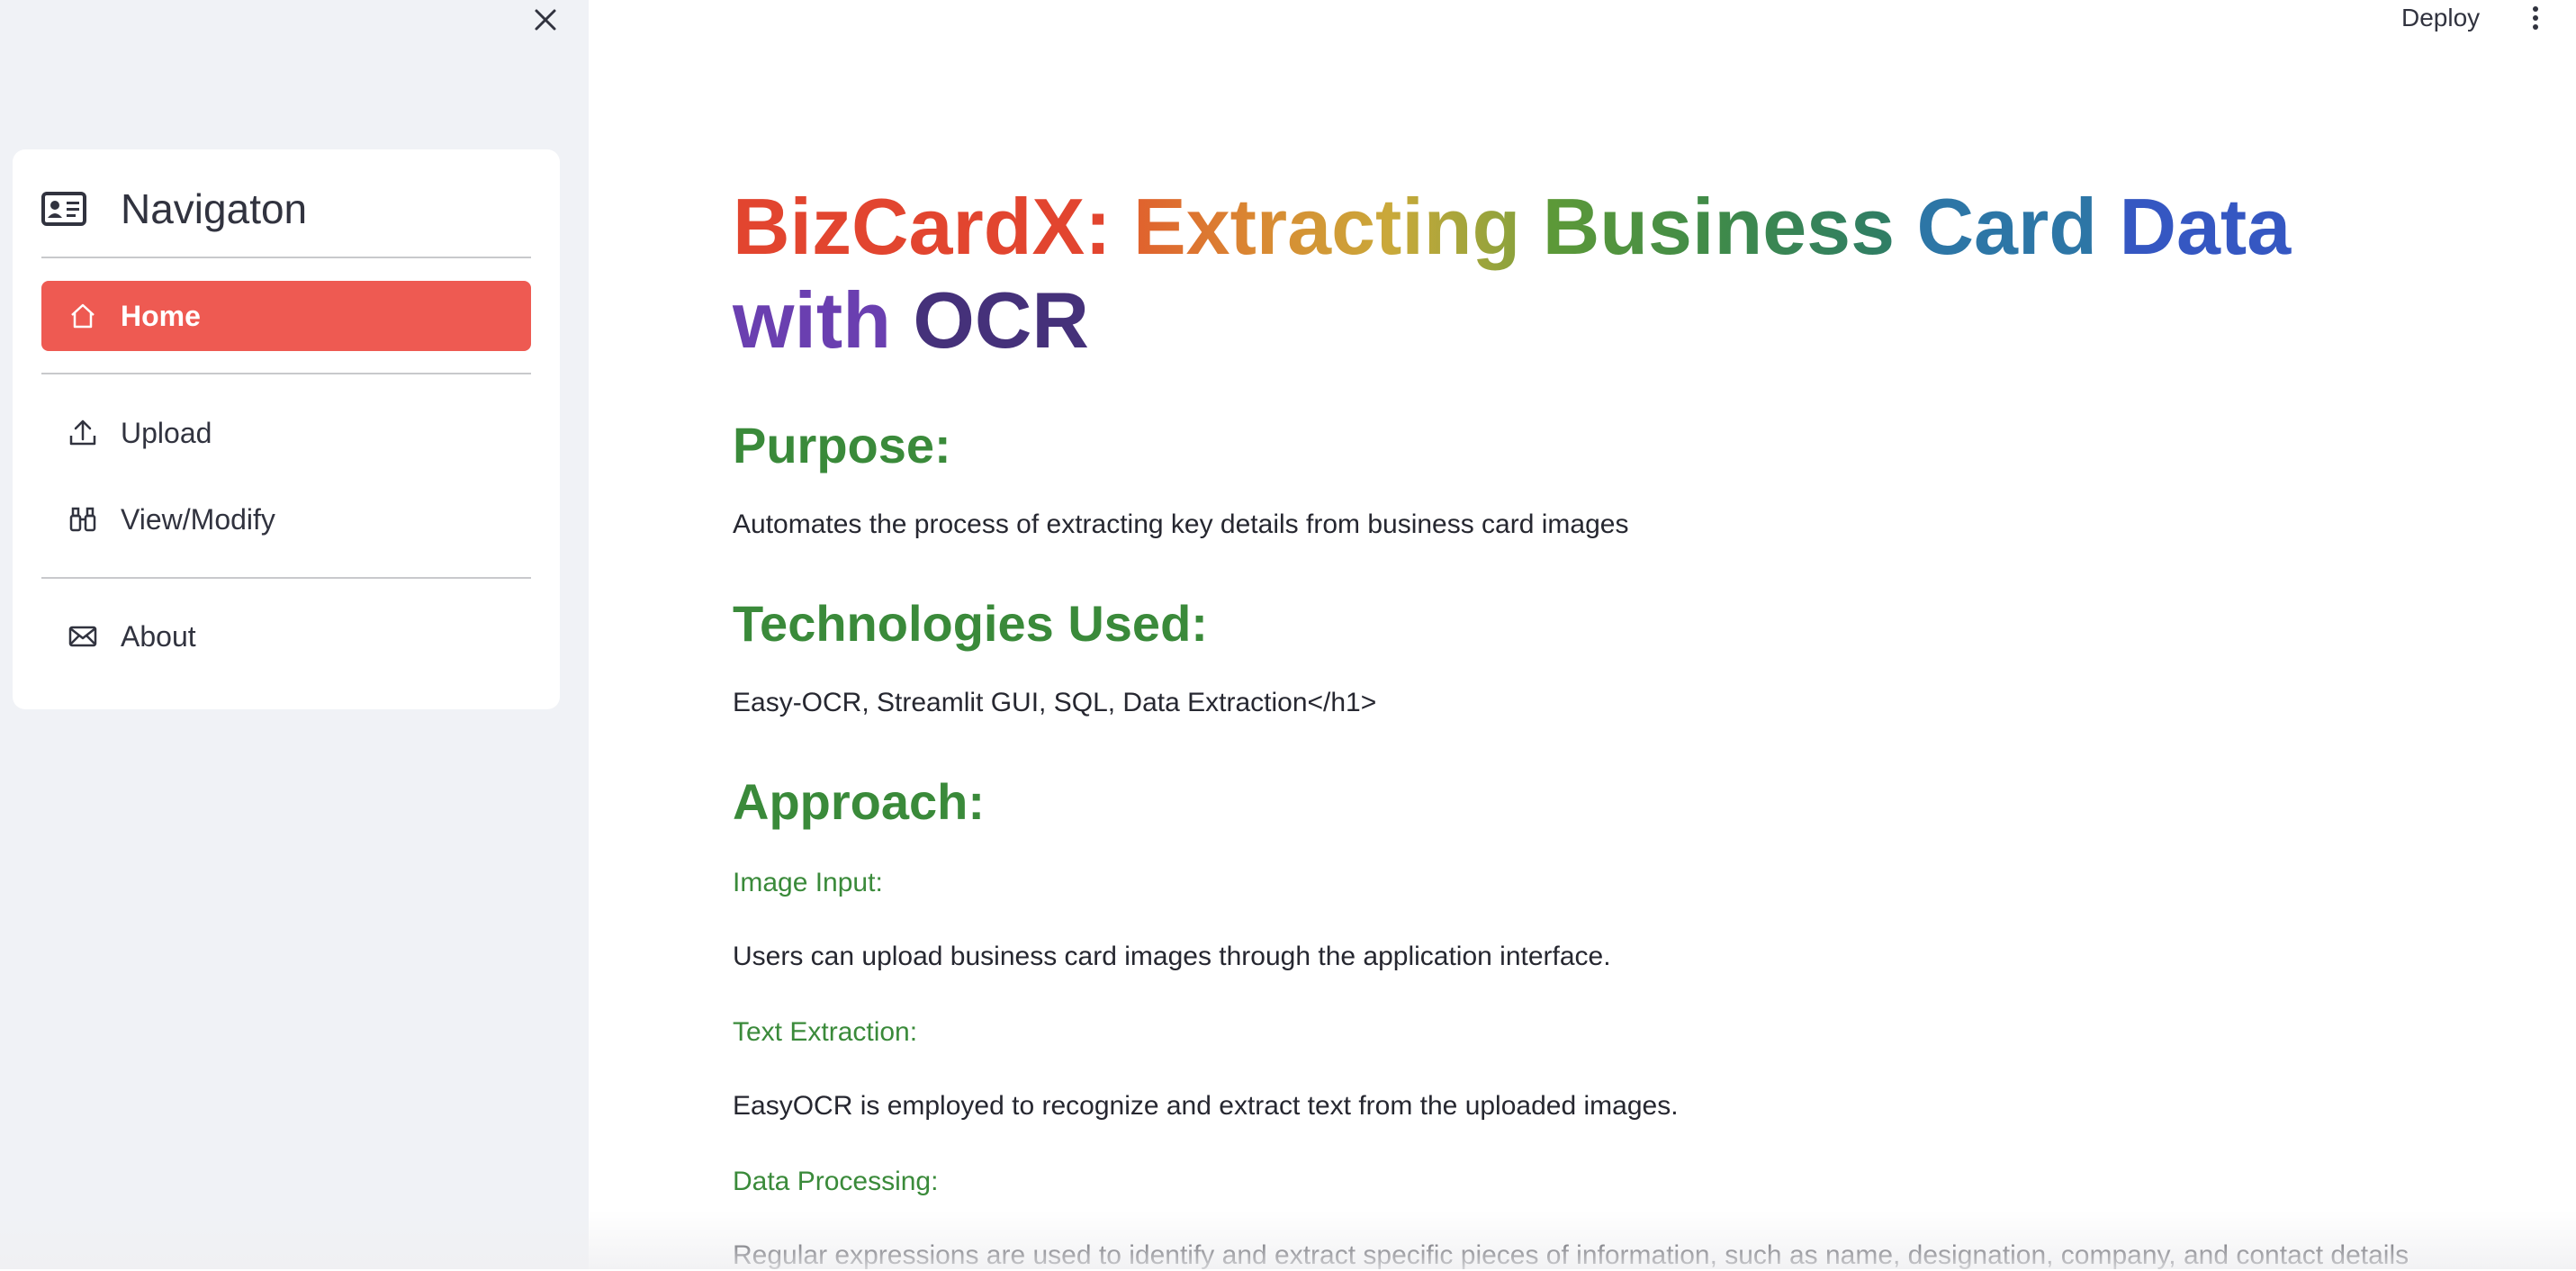  I want to click on sidebar-item-label: View/Modify, so click(198, 519).